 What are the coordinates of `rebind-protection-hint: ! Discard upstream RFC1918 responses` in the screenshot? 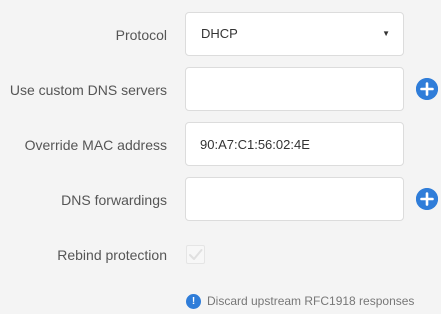 It's located at (300, 301).